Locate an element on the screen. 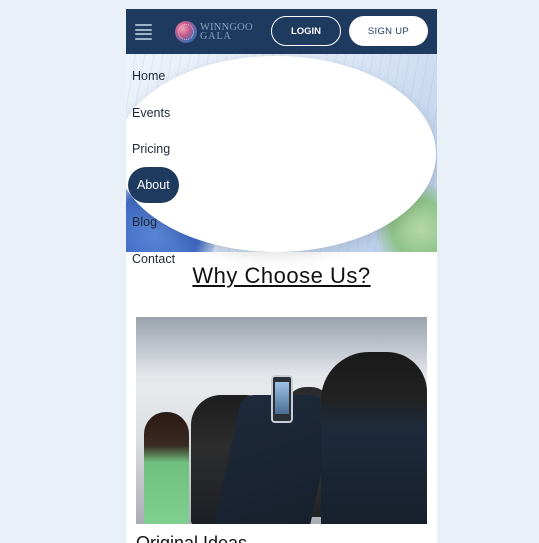 This screenshot has height=543, width=539. signup-button: SIGN UP is located at coordinates (388, 31).